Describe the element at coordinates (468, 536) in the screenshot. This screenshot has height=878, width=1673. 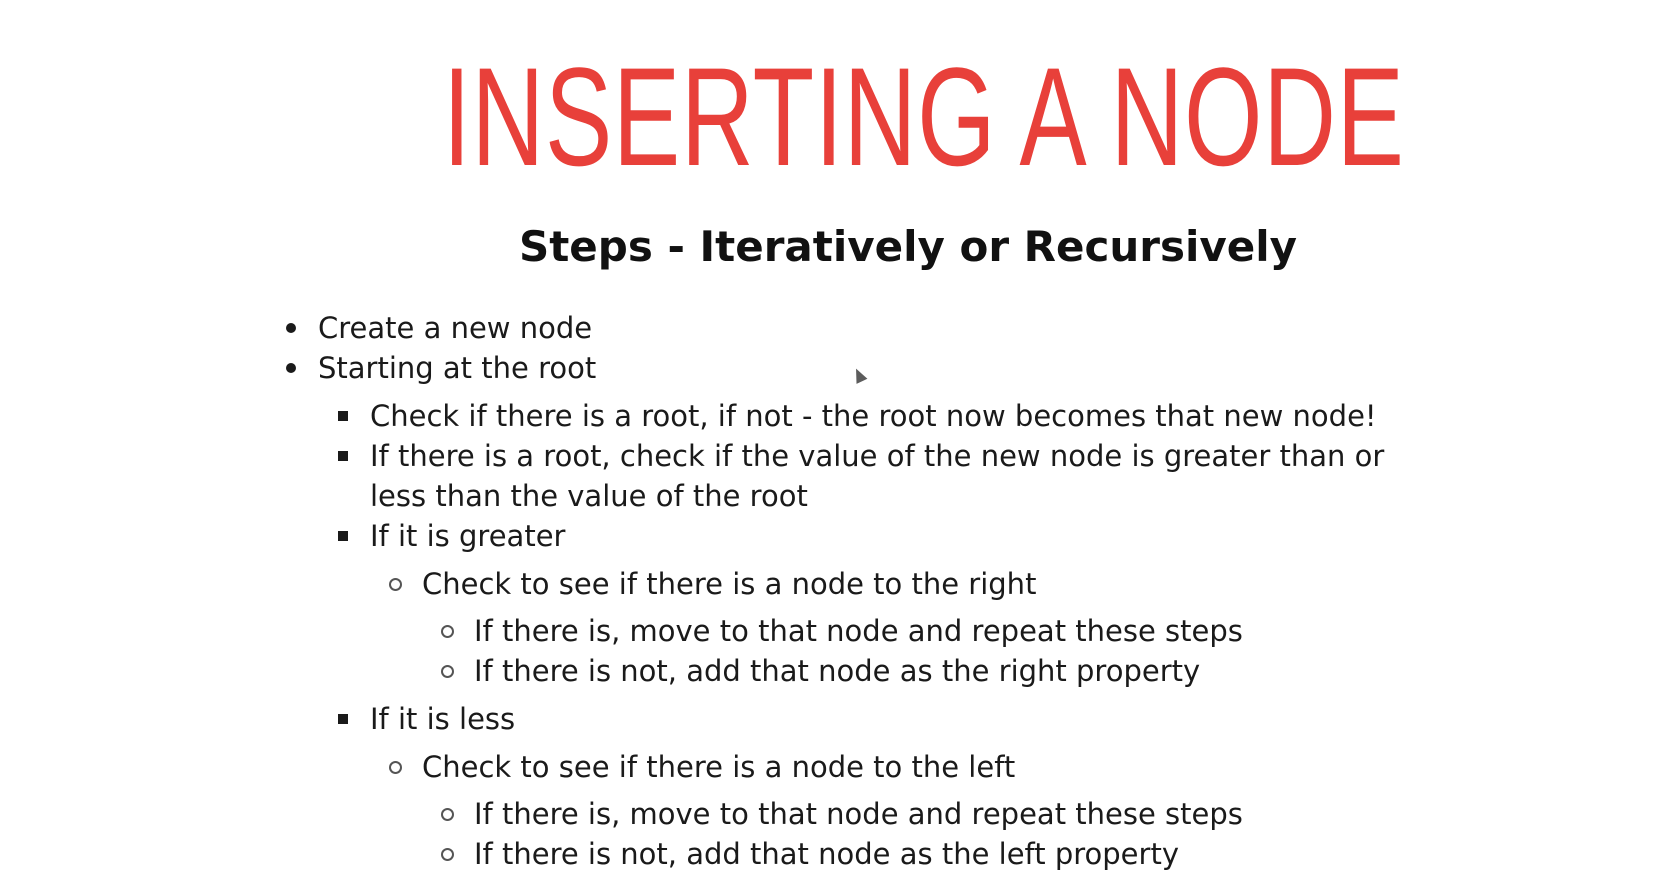
I see `list-item-text: If it is greater` at that location.